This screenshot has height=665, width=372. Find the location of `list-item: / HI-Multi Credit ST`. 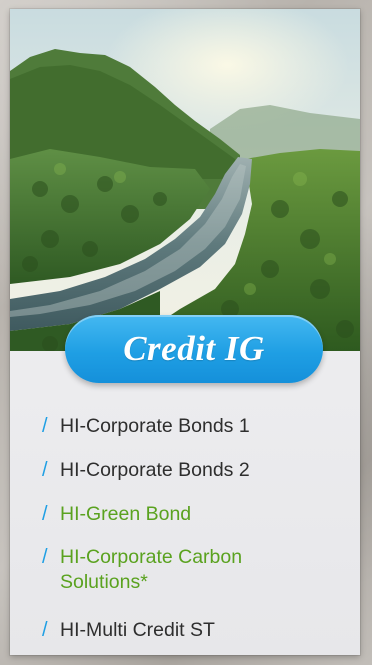

list-item: / HI-Multi Credit ST is located at coordinates (128, 630).